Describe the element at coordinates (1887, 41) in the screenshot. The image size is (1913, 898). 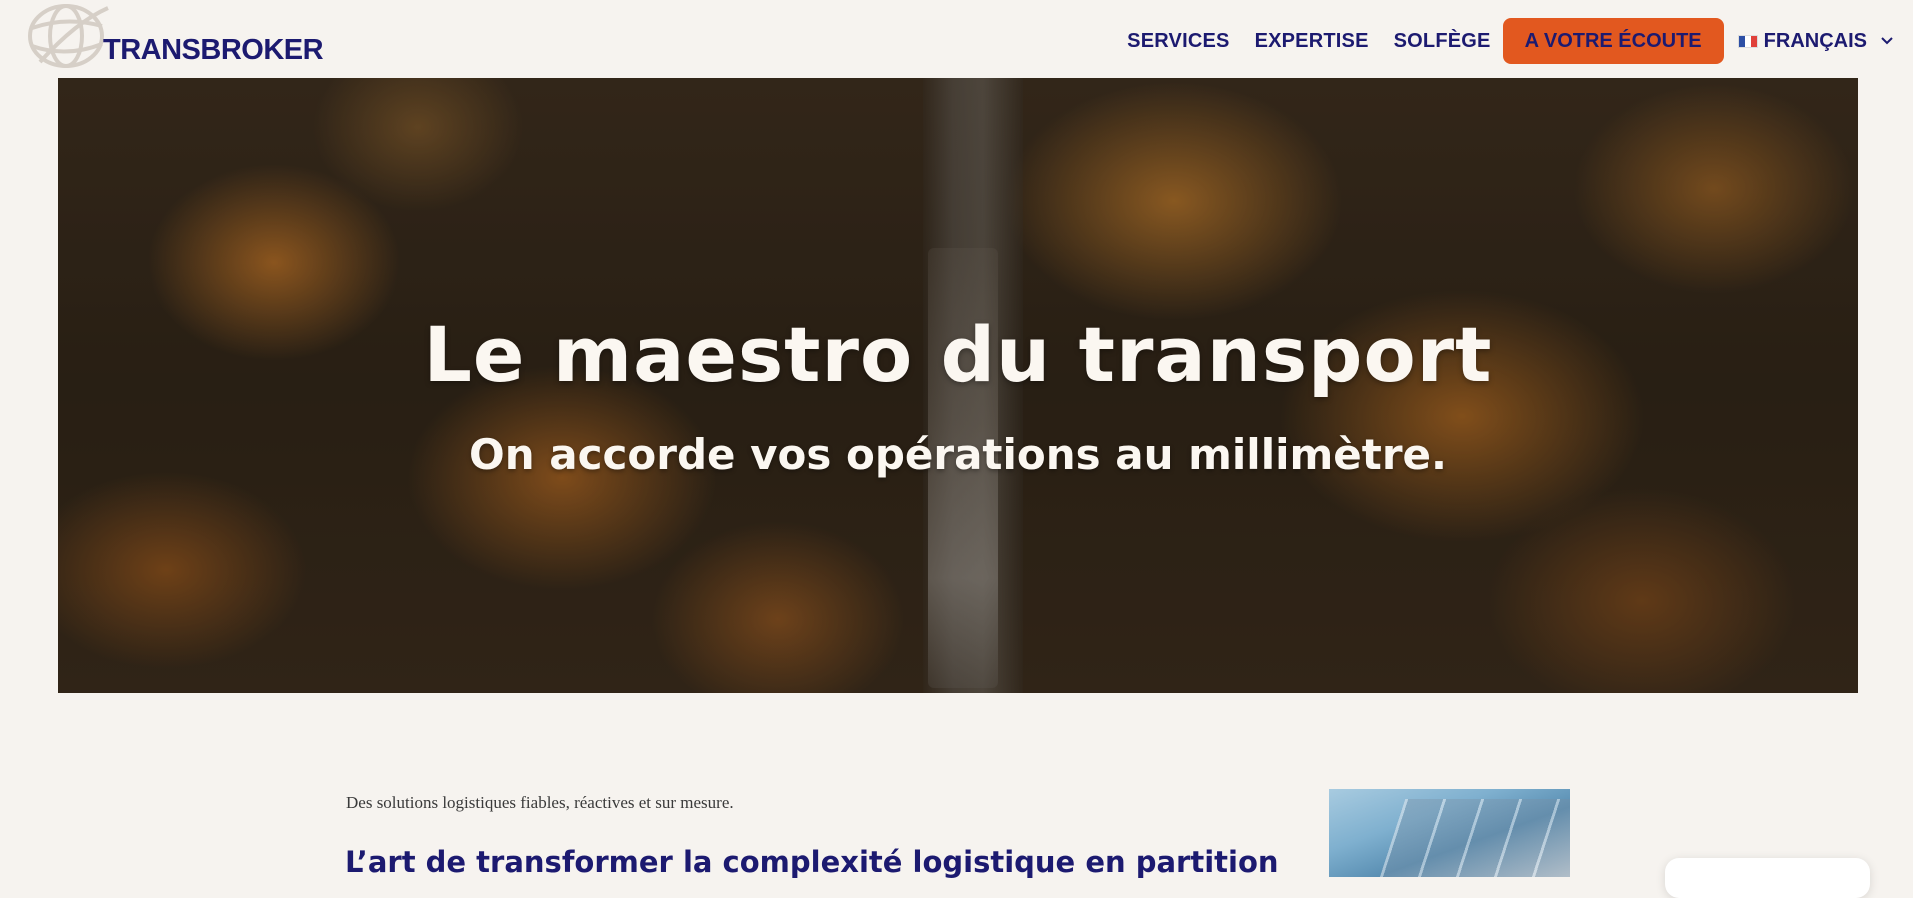
I see `chevron-down-icon` at that location.